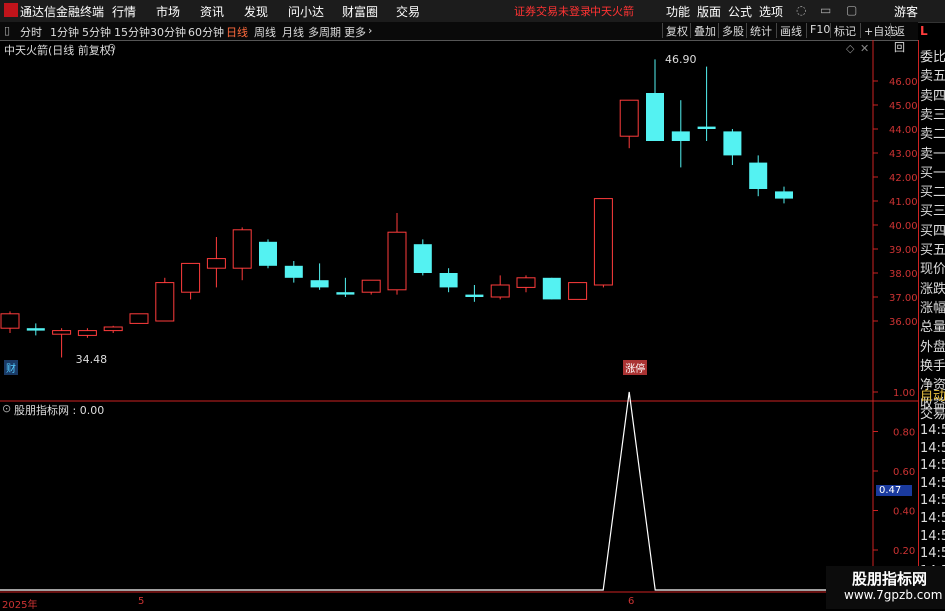  What do you see at coordinates (256, 11) in the screenshot?
I see `menu-item-faxian: 发现` at bounding box center [256, 11].